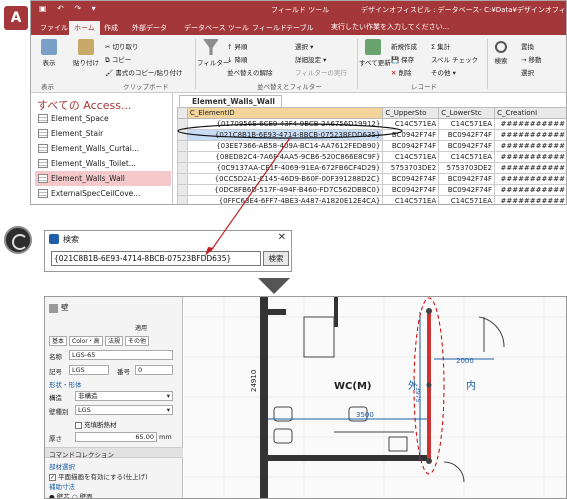  Describe the element at coordinates (285, 124) in the screenshot. I see `table-cell: {0170956E-6CE9-43F4-9BCB-2A6756D19912}` at that location.